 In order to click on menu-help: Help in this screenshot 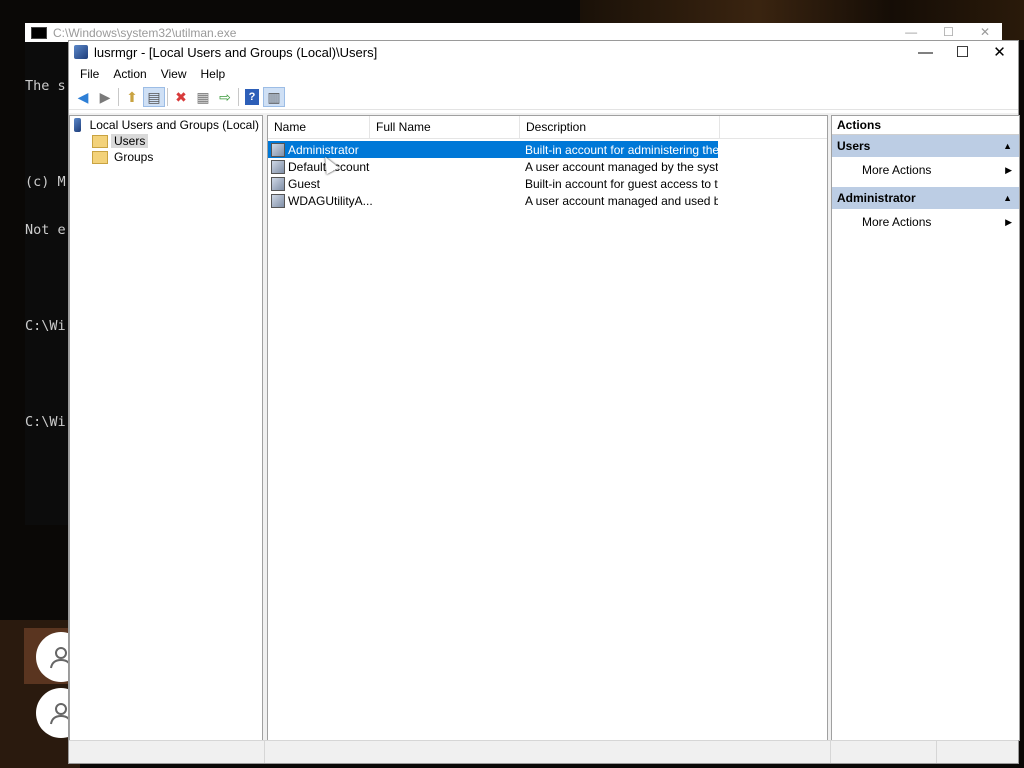, I will do `click(213, 74)`.